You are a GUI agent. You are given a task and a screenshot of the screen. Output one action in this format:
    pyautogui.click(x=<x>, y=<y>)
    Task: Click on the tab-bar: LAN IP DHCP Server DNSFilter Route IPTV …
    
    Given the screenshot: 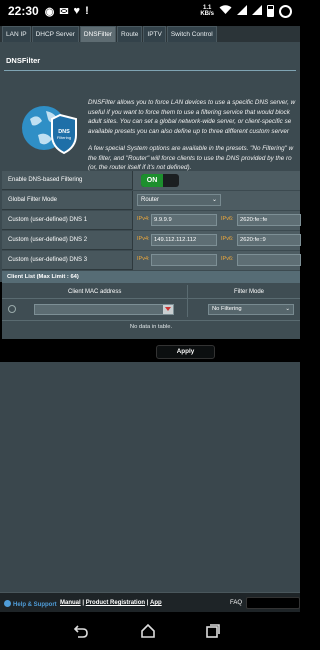 What is the action you would take?
    pyautogui.click(x=150, y=34)
    